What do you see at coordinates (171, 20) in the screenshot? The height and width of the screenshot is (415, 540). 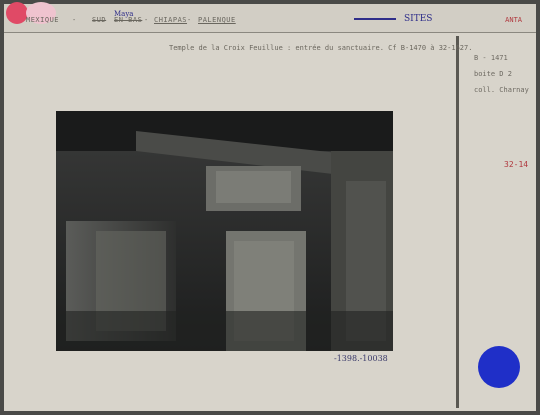 I see `state-label: CHIAPAS` at bounding box center [171, 20].